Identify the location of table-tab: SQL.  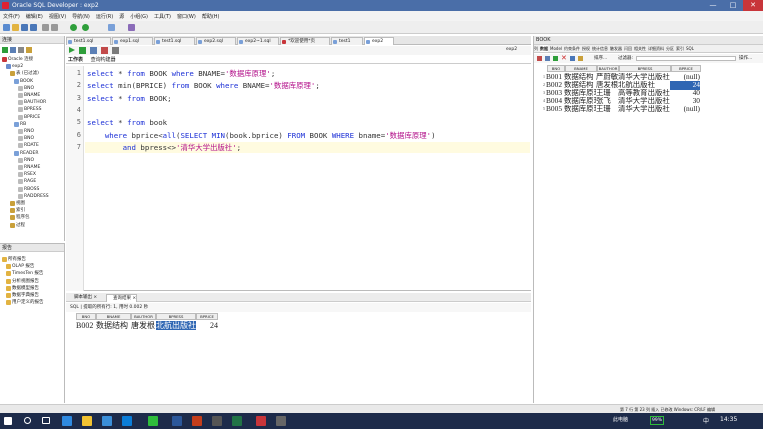
(690, 48).